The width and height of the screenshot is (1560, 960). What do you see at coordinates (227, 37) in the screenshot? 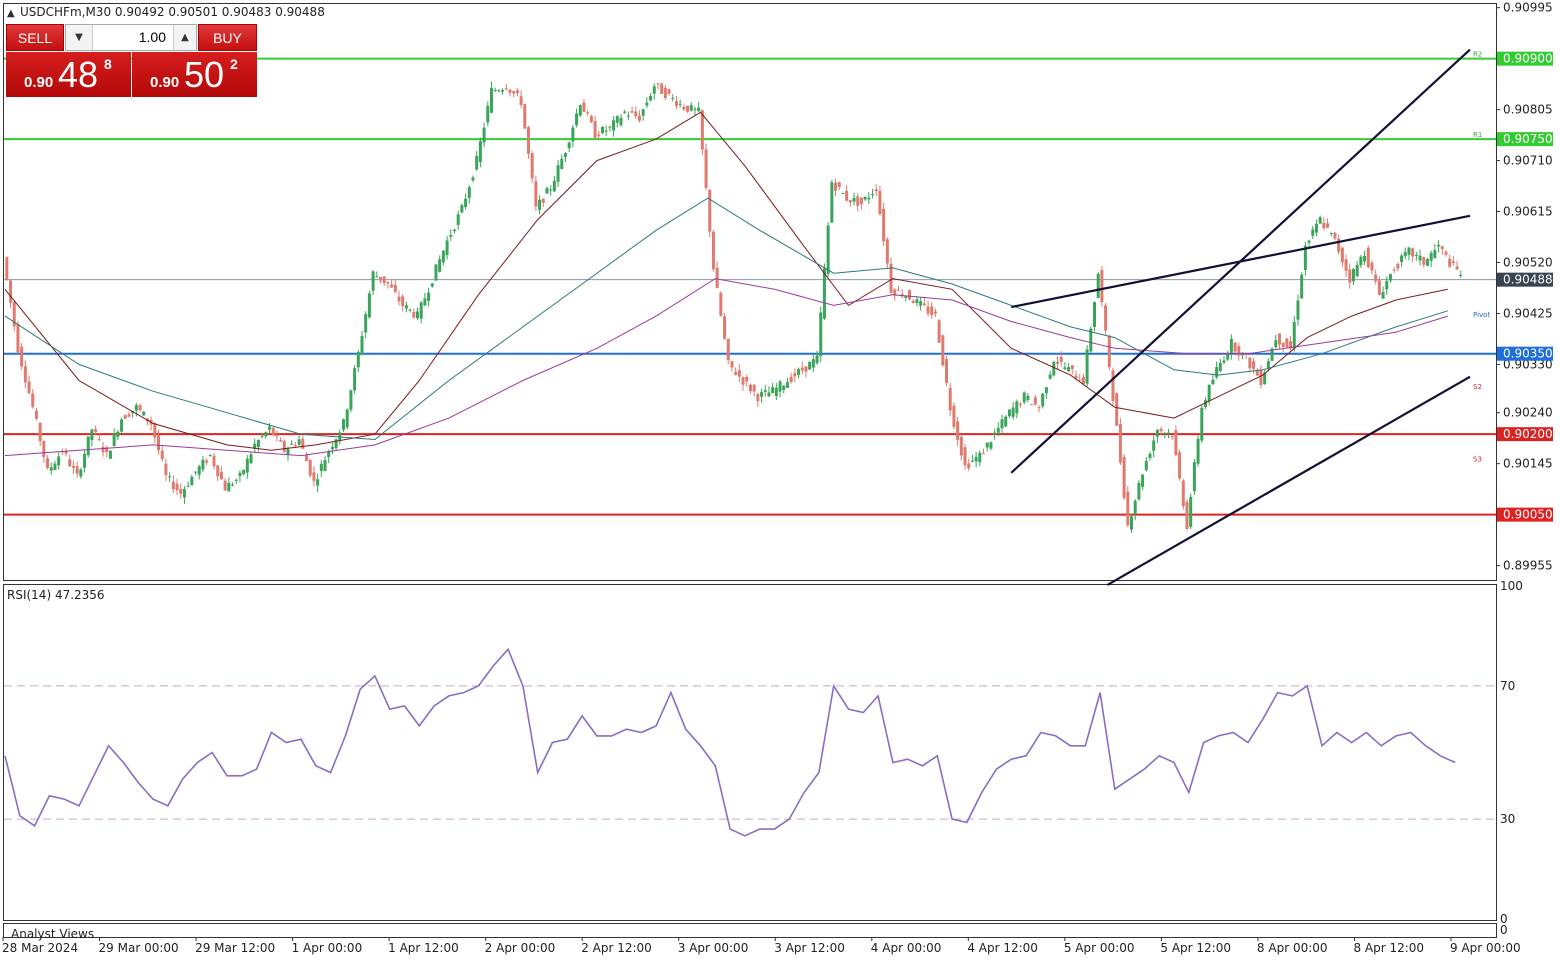
I see `buy-button: BUY` at bounding box center [227, 37].